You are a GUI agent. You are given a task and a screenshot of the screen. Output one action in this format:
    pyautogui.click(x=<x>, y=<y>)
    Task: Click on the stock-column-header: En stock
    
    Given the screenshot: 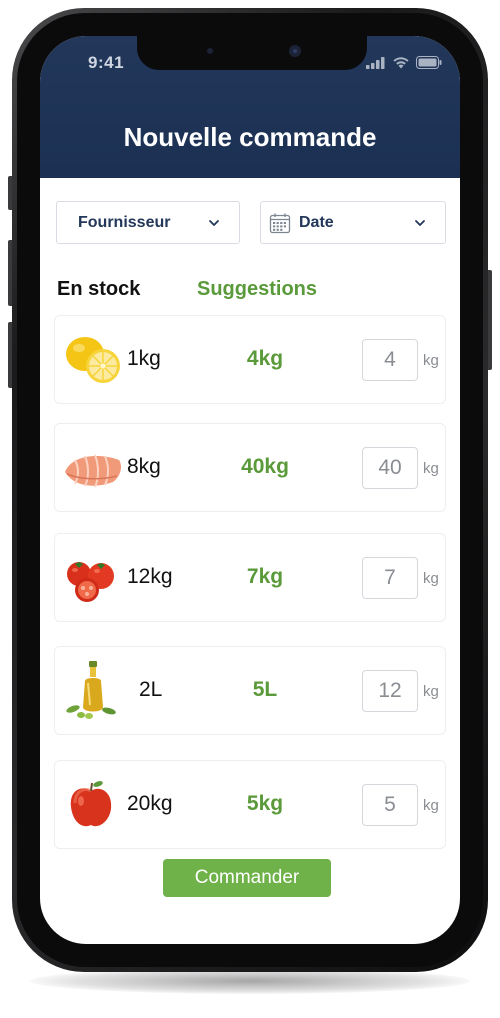 What is the action you would take?
    pyautogui.click(x=99, y=289)
    